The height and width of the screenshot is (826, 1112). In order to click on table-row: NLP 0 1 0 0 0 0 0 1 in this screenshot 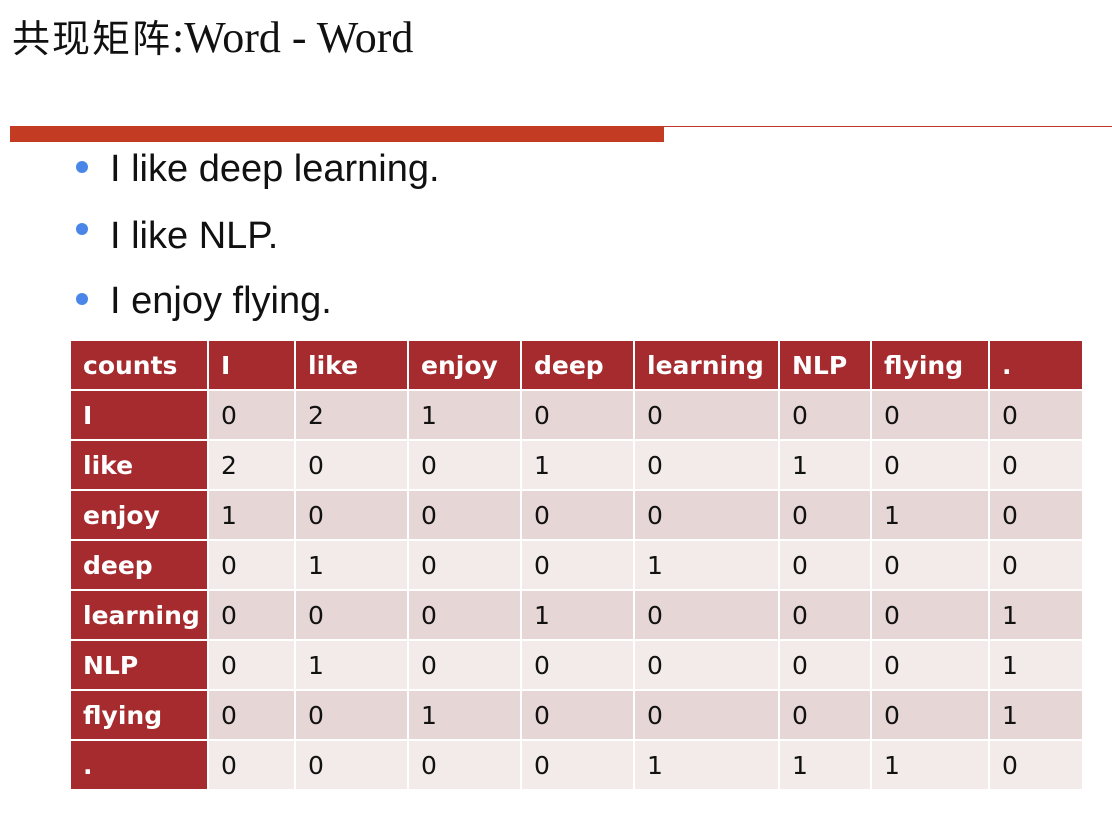, I will do `click(576, 665)`.